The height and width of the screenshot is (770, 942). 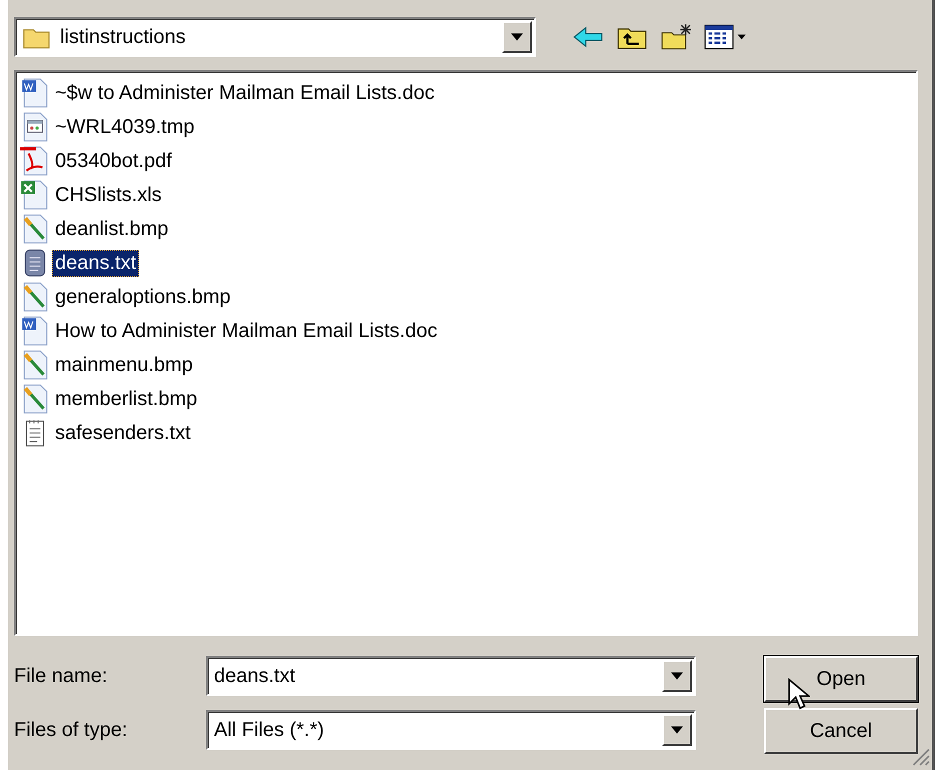 What do you see at coordinates (108, 195) in the screenshot?
I see `file-name: CHSlists.xls` at bounding box center [108, 195].